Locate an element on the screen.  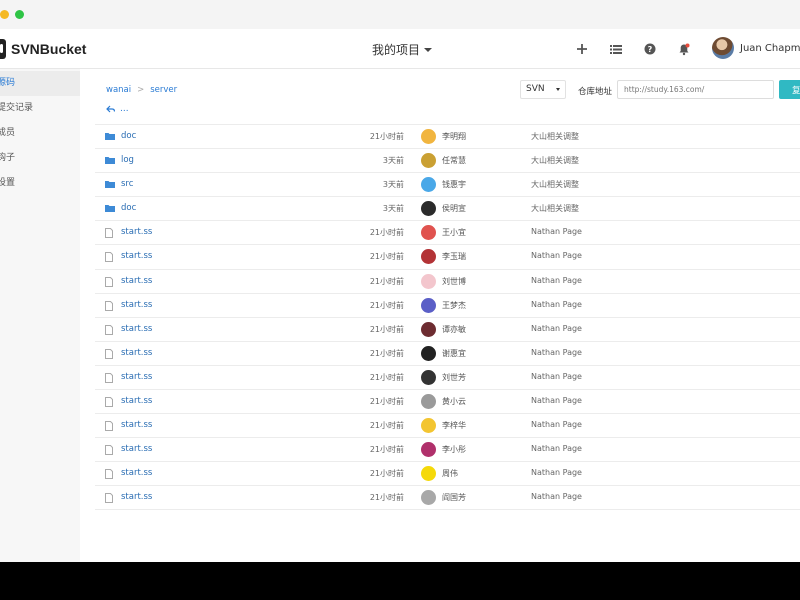
back-arrow-icon is located at coordinates (110, 109).